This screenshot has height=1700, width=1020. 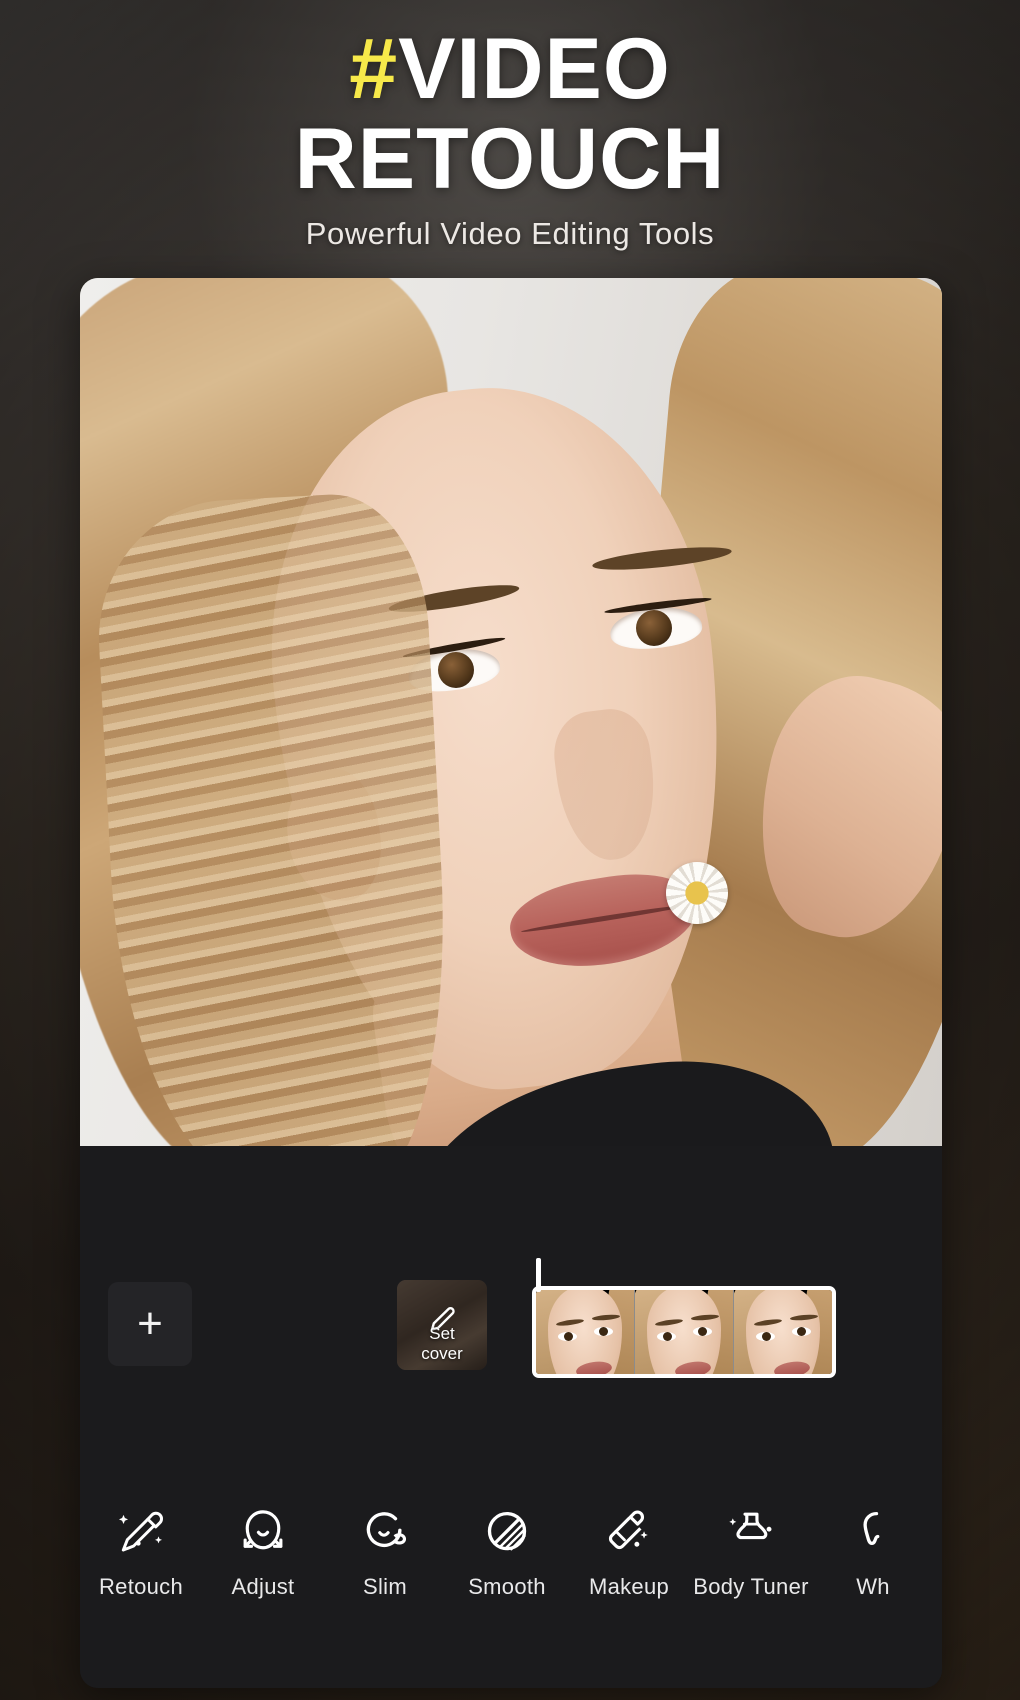 What do you see at coordinates (750, 1526) in the screenshot?
I see `body-tuner-icon` at bounding box center [750, 1526].